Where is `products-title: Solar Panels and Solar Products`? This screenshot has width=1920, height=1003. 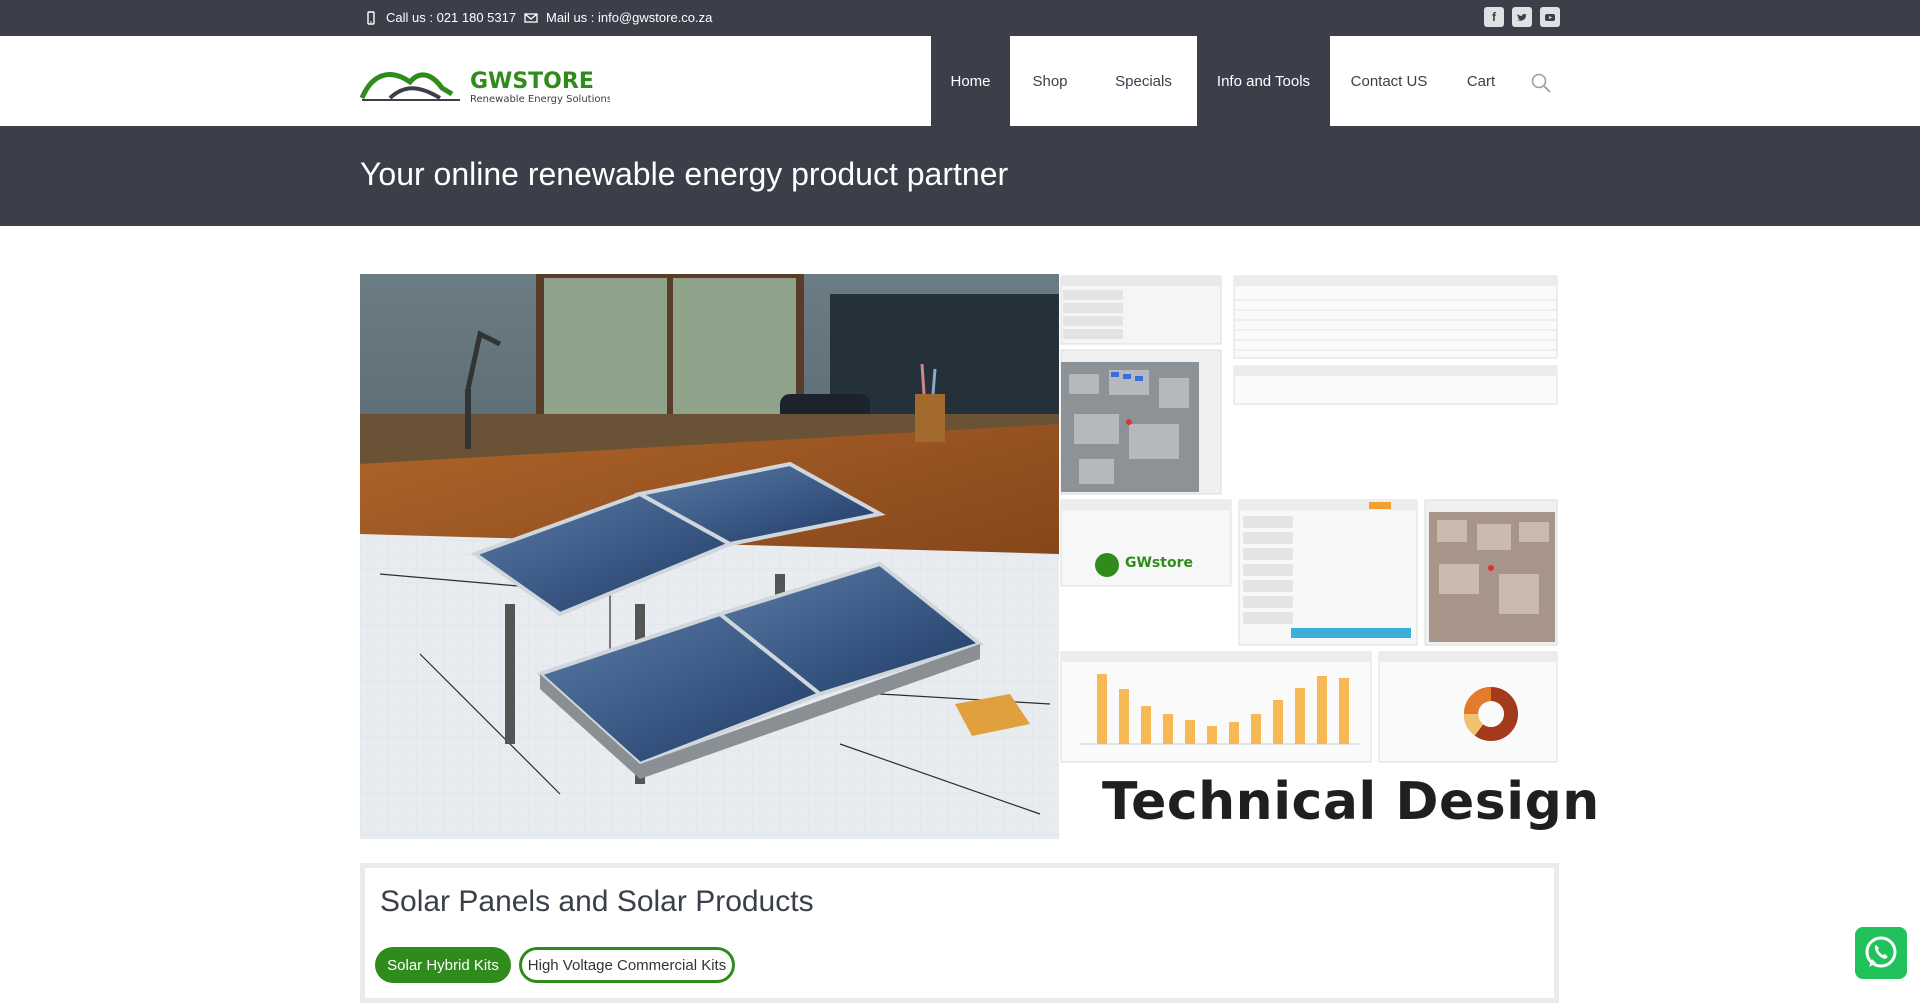
products-title: Solar Panels and Solar Products is located at coordinates (597, 901).